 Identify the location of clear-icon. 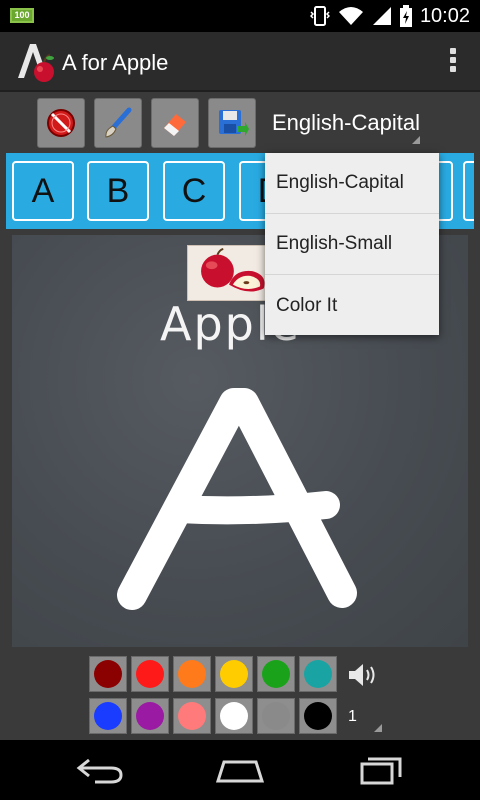
(61, 123).